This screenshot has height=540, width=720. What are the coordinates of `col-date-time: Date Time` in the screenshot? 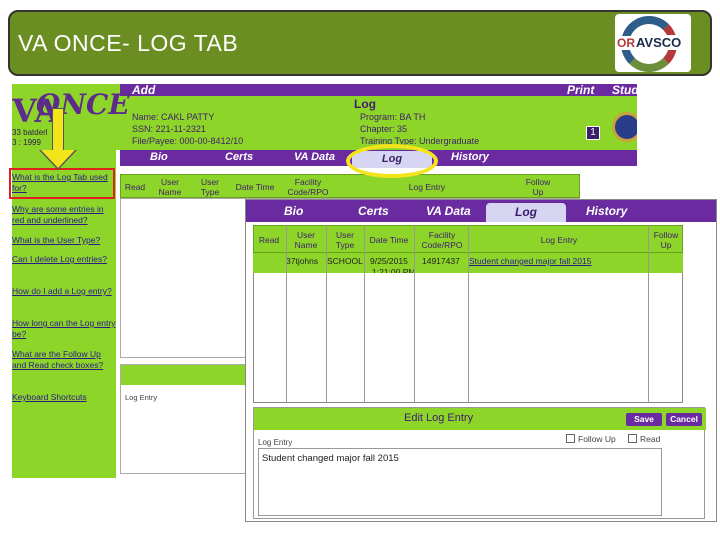 It's located at (255, 187).